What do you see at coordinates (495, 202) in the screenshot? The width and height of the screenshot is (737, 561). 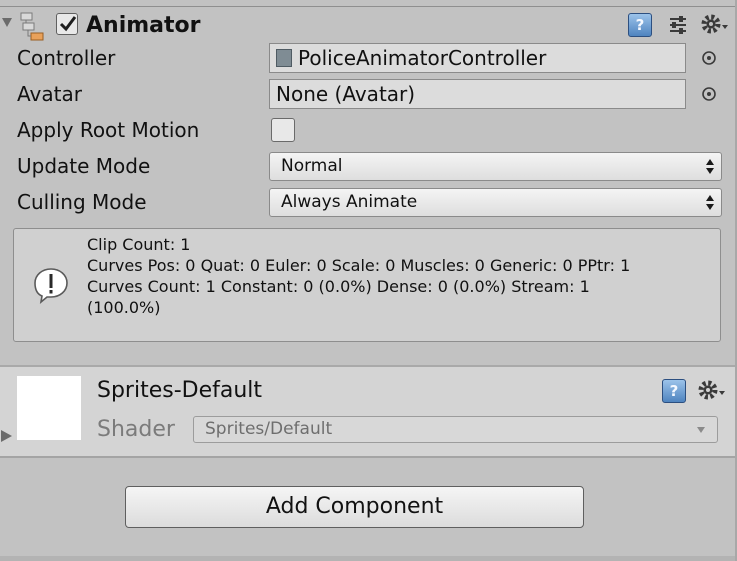 I see `culling-mode-dropdown: Always Animate` at bounding box center [495, 202].